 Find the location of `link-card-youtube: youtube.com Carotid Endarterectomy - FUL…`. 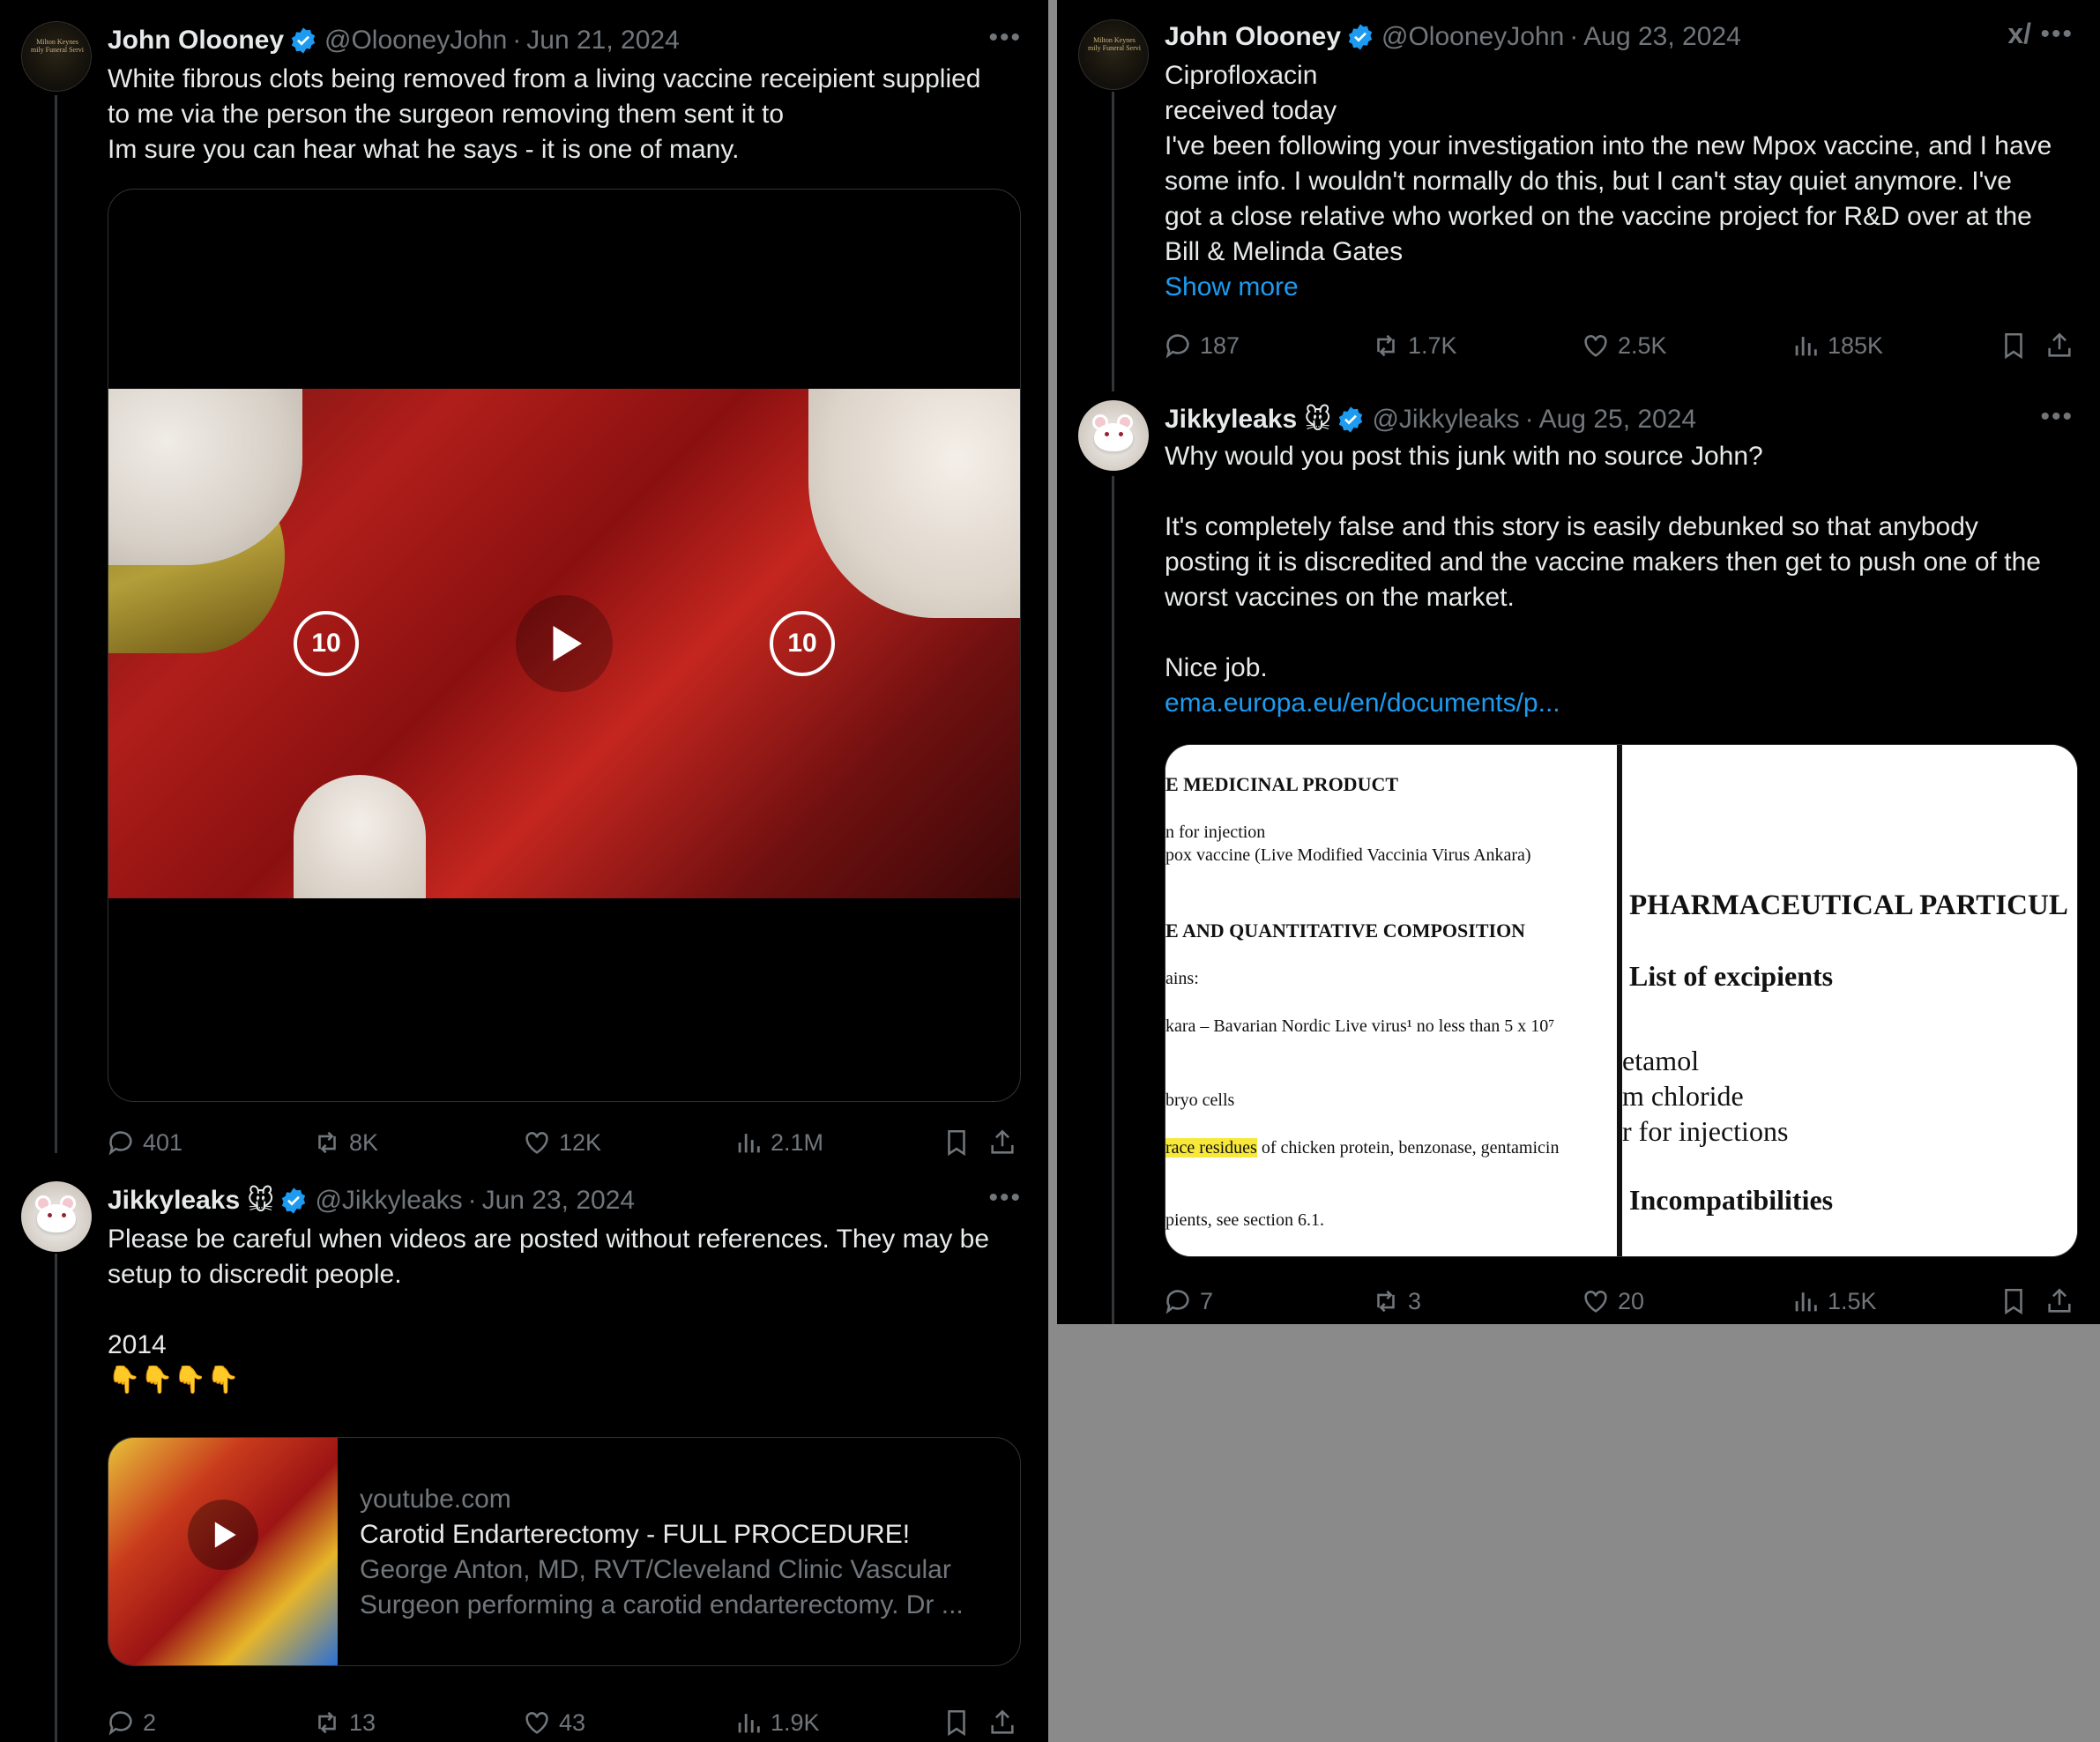

link-card-youtube: youtube.com Carotid Endarterectomy - FUL… is located at coordinates (564, 1551).